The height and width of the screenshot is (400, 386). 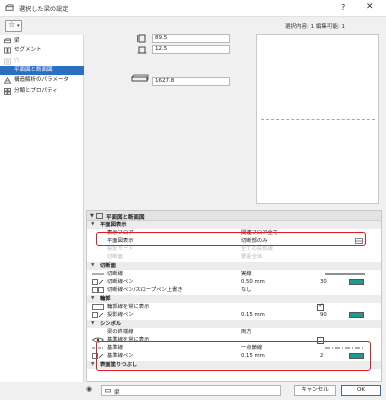 What do you see at coordinates (234, 282) in the screenshot?
I see `table-row: 切断線ペン 0.50 mm 30` at bounding box center [234, 282].